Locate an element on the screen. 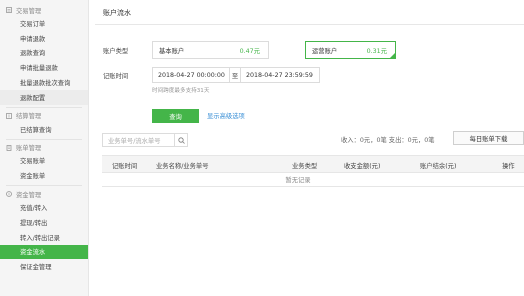 The width and height of the screenshot is (524, 296). advanced-options-link: 显示高级选项 is located at coordinates (226, 115).